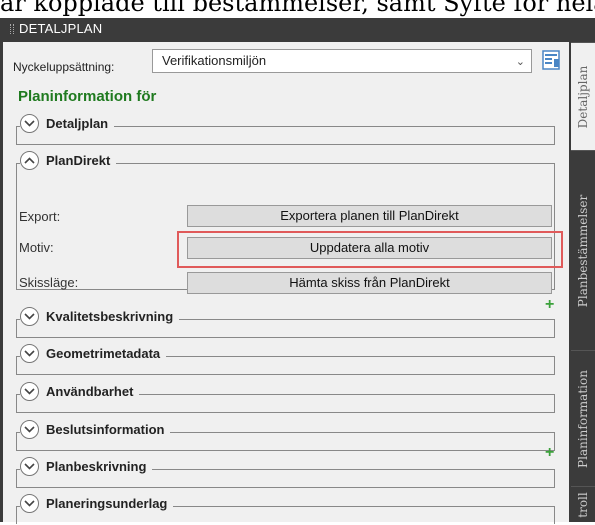 This screenshot has width=595, height=525. What do you see at coordinates (214, 60) in the screenshot?
I see `key-set-value: Verifikationsmiljön` at bounding box center [214, 60].